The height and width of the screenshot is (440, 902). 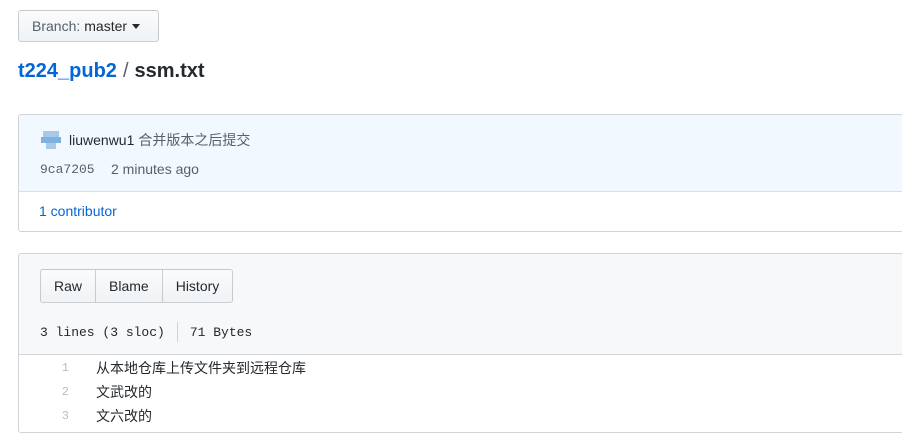 I want to click on line-count: 3 lines (3 sloc), so click(x=102, y=332).